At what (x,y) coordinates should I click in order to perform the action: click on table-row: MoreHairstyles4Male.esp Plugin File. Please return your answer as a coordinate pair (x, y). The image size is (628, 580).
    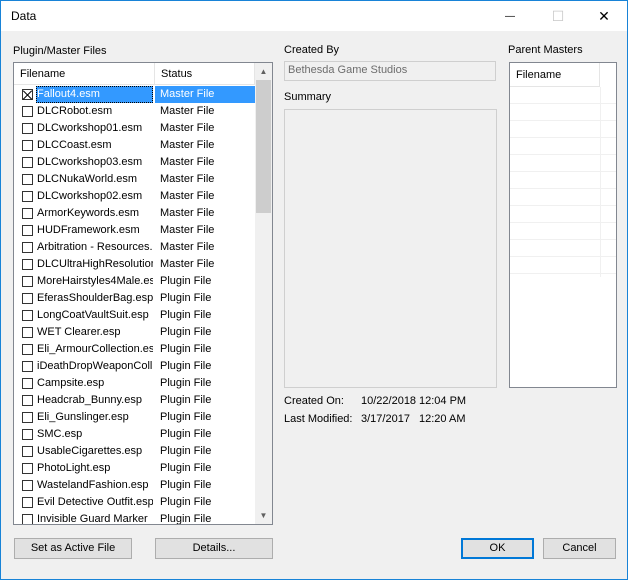
    Looking at the image, I should click on (134, 281).